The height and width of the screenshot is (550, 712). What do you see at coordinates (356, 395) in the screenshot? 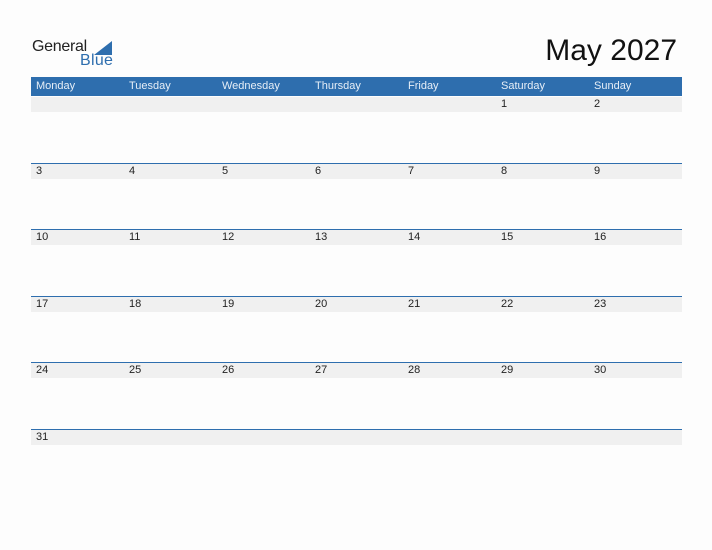
I see `week-row: 24 25 26 27 28 29 30` at bounding box center [356, 395].